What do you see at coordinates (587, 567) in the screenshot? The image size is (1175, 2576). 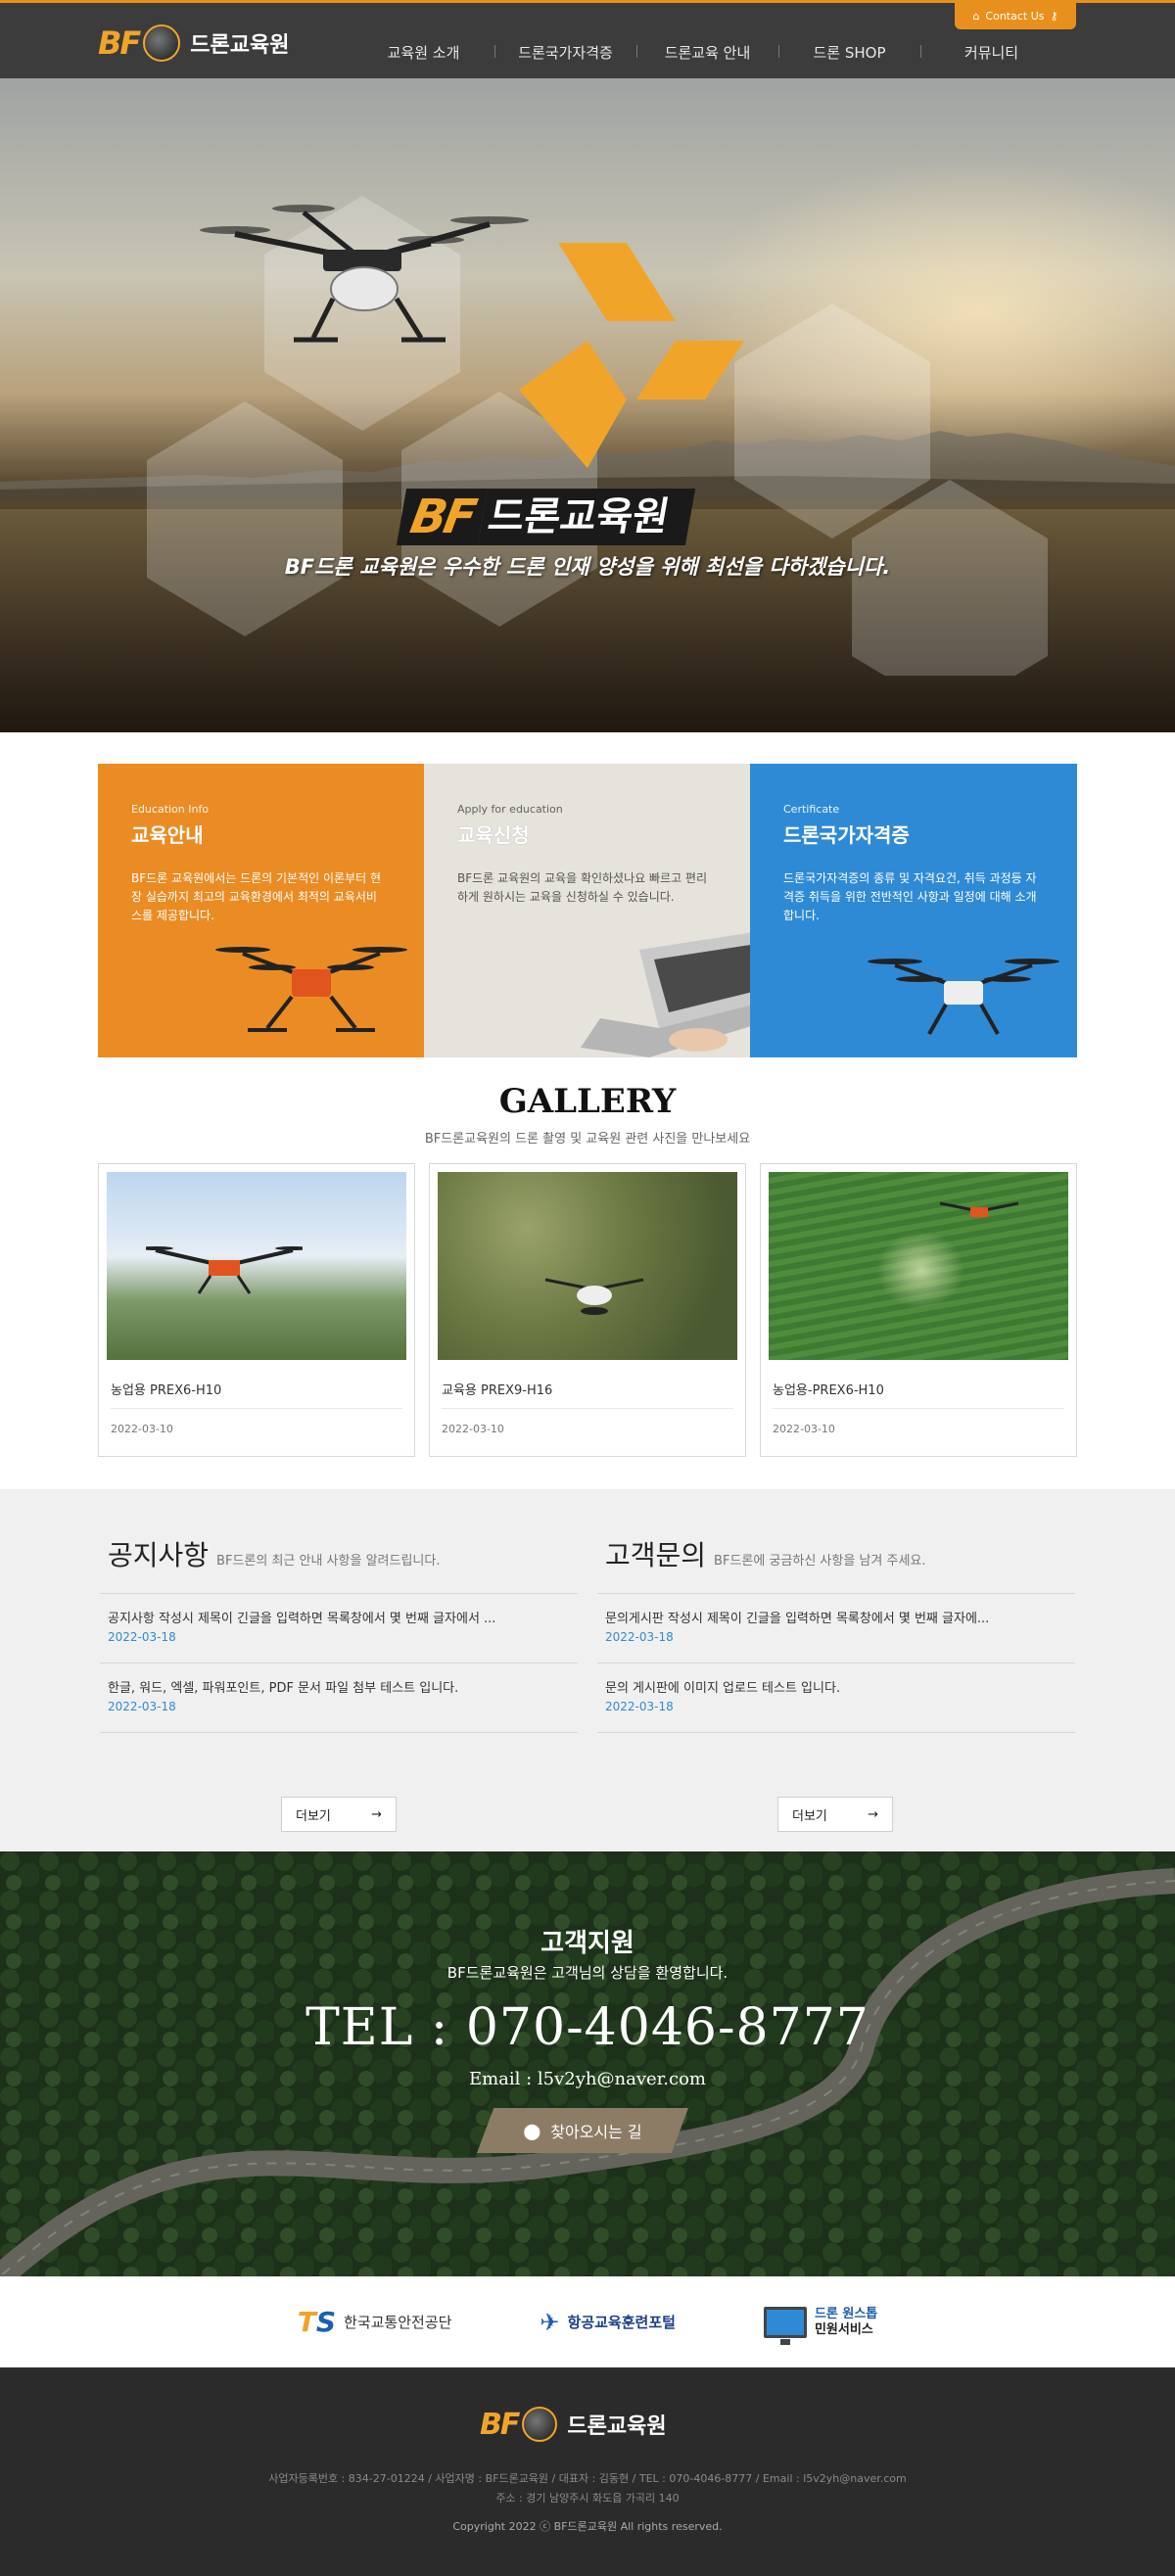 I see `hero-slogan: BF드론 교육원은 우수한 드론 인재 양성을 위해 최선을 다하겠습니다.` at bounding box center [587, 567].